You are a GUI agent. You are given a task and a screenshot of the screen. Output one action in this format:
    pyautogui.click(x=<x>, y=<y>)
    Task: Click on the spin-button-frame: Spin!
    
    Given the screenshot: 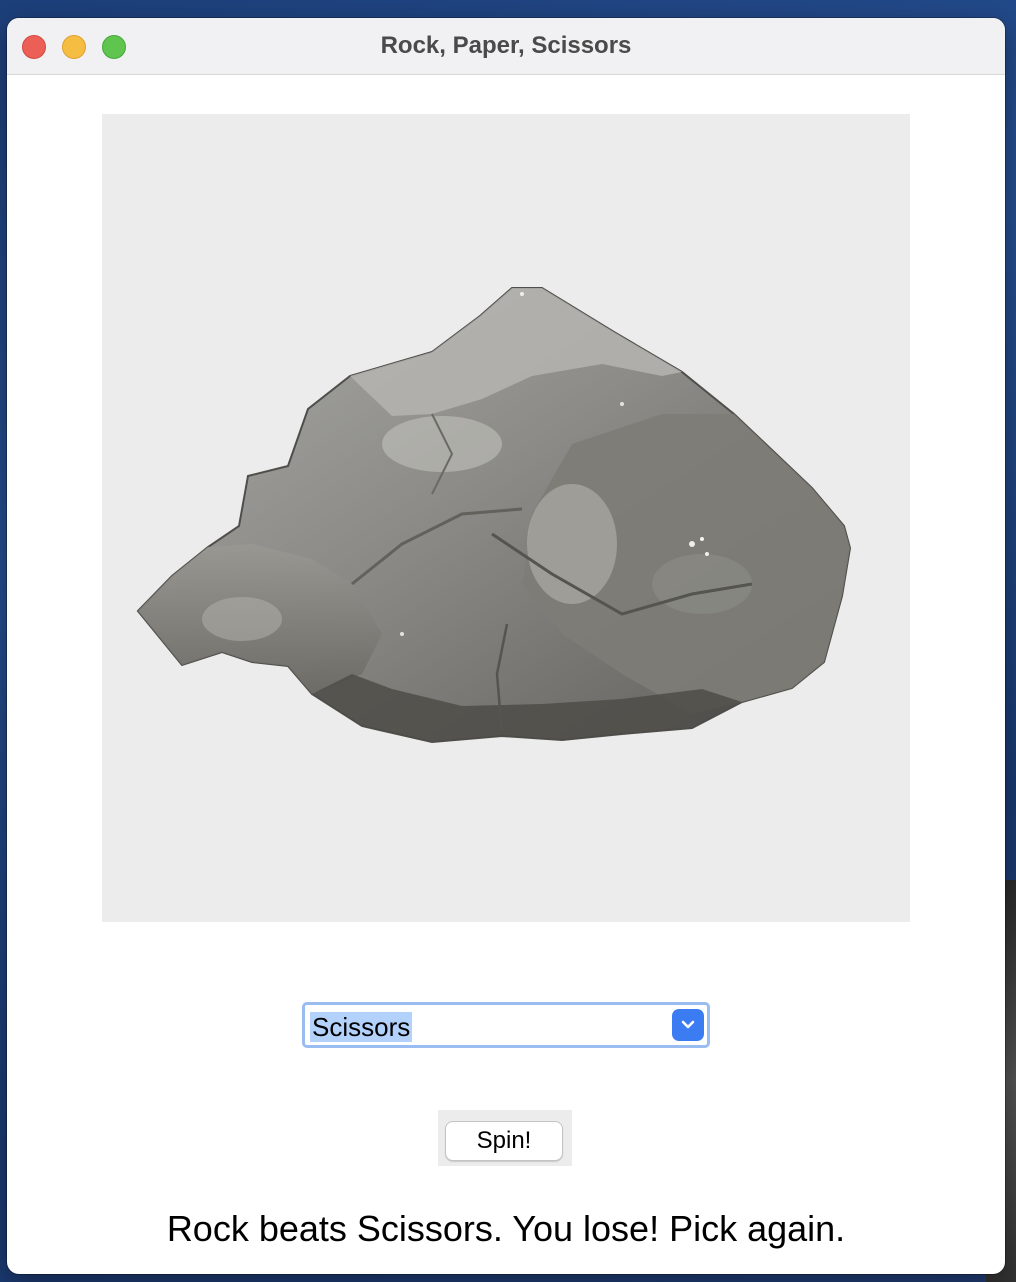 What is the action you would take?
    pyautogui.click(x=505, y=1138)
    